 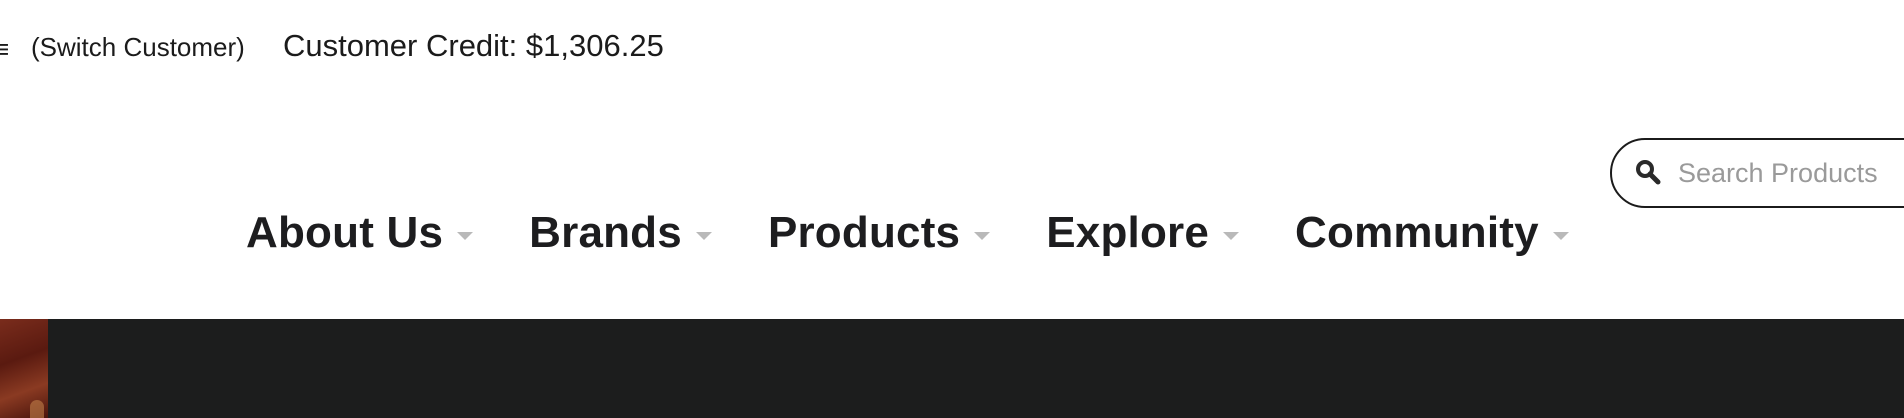 I want to click on menu-icon: ≡, so click(x=4, y=49).